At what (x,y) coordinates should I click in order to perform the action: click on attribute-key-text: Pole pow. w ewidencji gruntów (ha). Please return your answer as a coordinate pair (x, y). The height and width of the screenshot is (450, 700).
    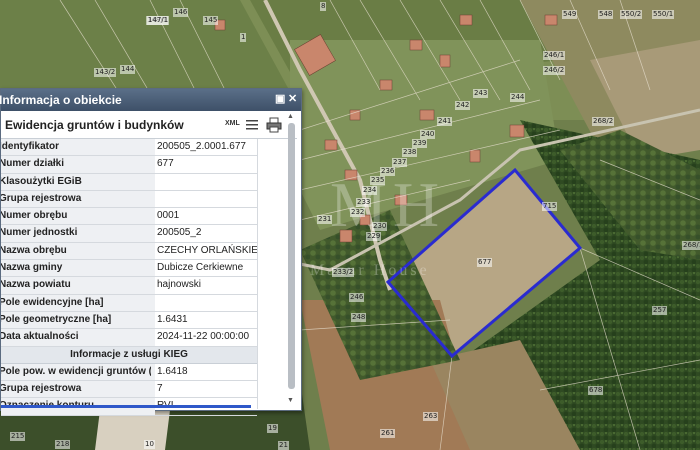
    Looking at the image, I should click on (76, 371).